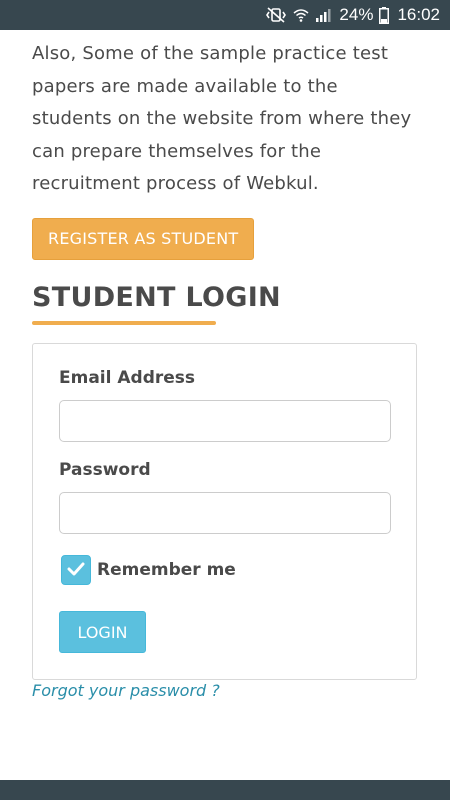 The width and height of the screenshot is (450, 800). What do you see at coordinates (225, 421) in the screenshot?
I see `email-field` at bounding box center [225, 421].